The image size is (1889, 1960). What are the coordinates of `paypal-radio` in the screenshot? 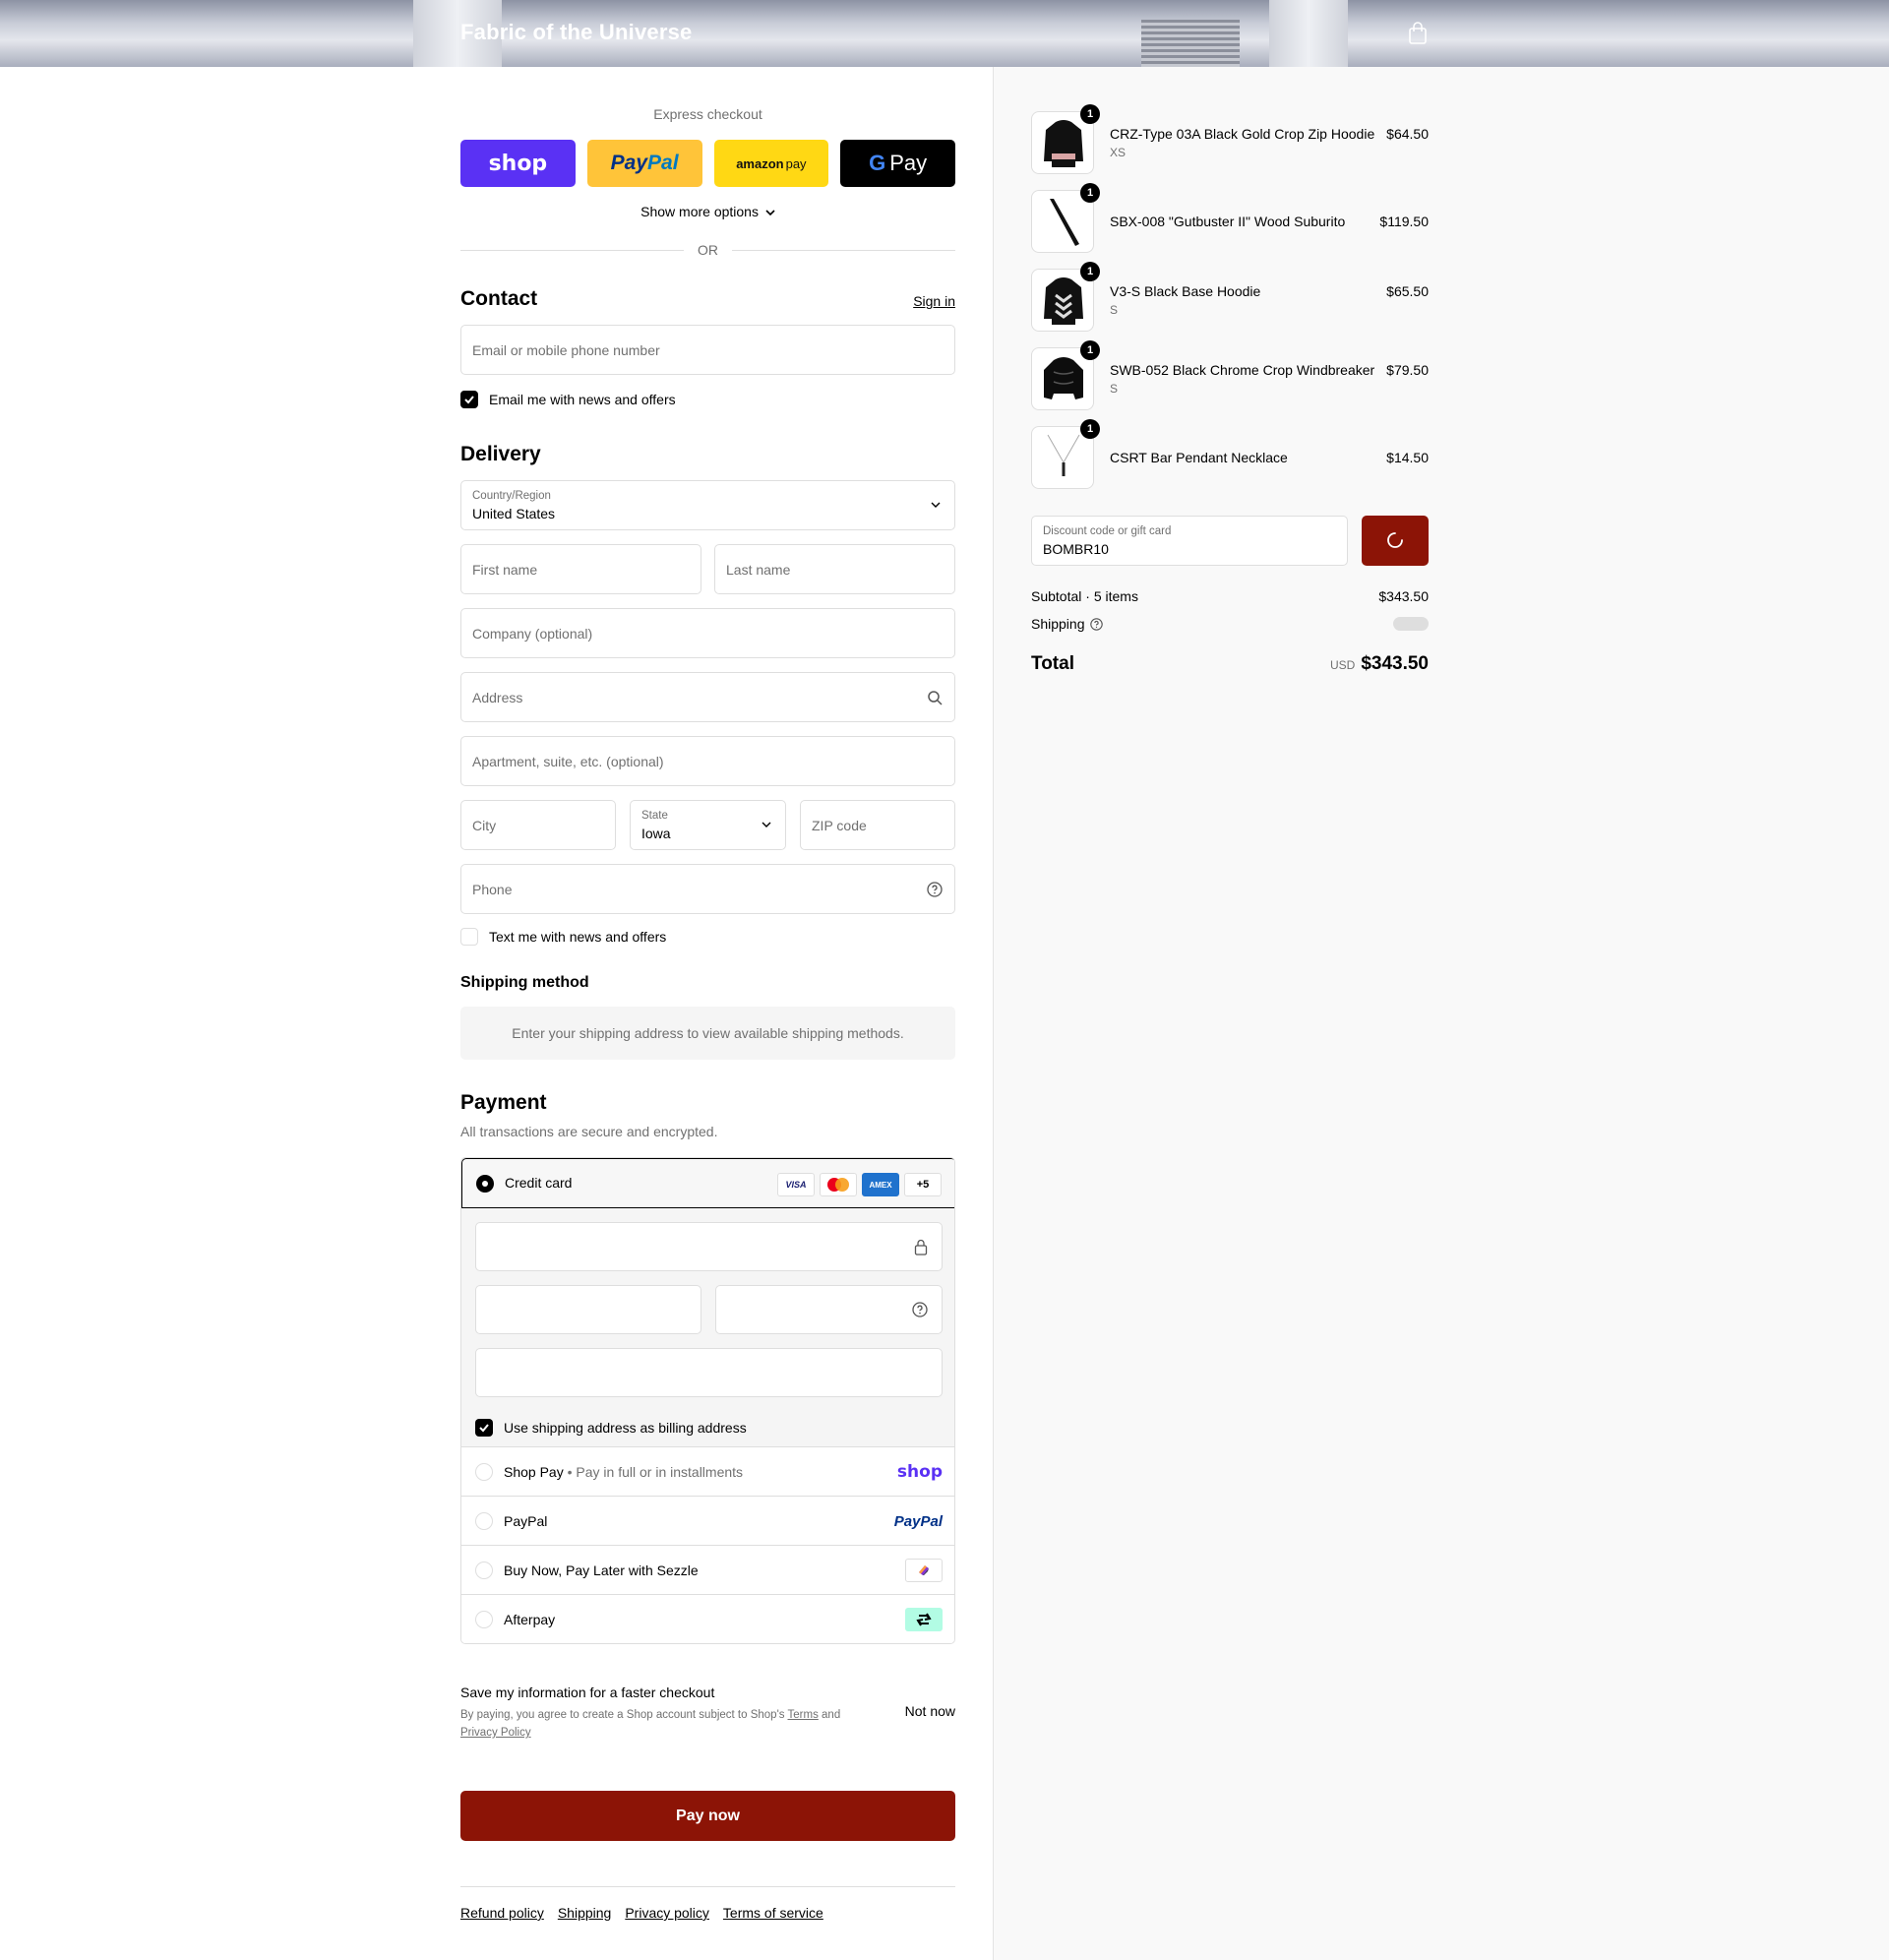 It's located at (484, 1521).